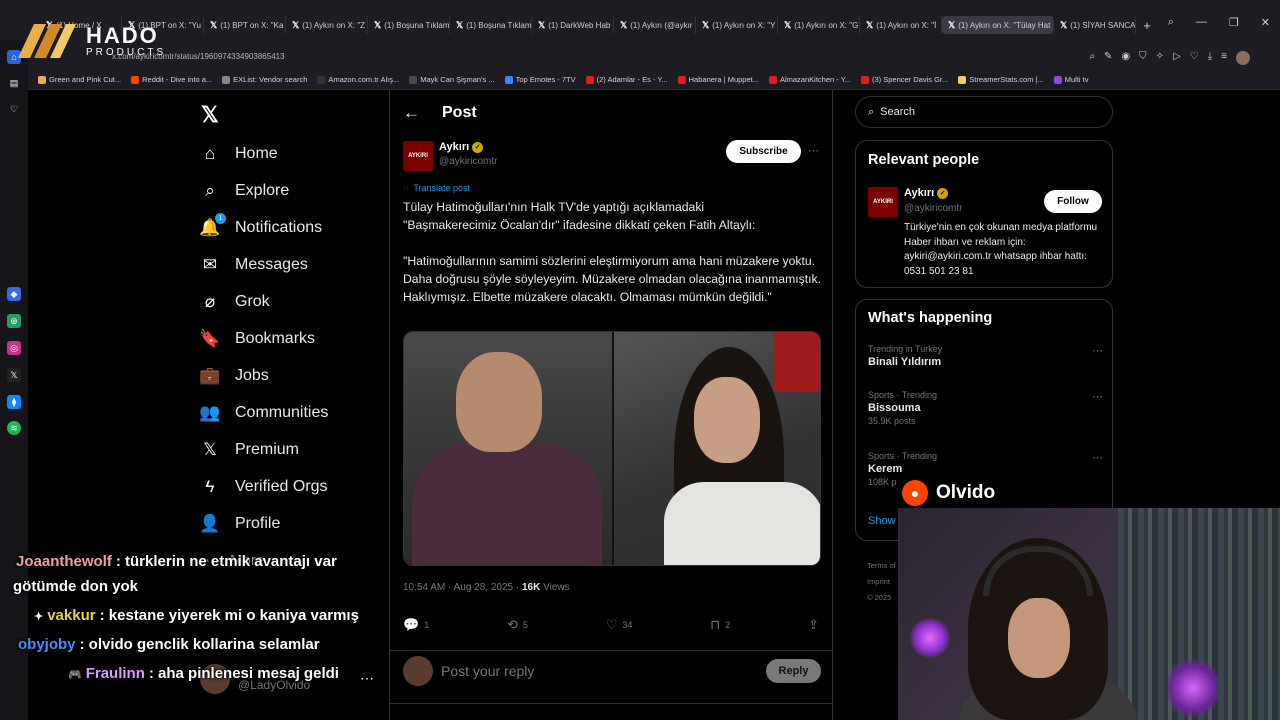  Describe the element at coordinates (813, 625) in the screenshot. I see `share-action: ⇪` at that location.